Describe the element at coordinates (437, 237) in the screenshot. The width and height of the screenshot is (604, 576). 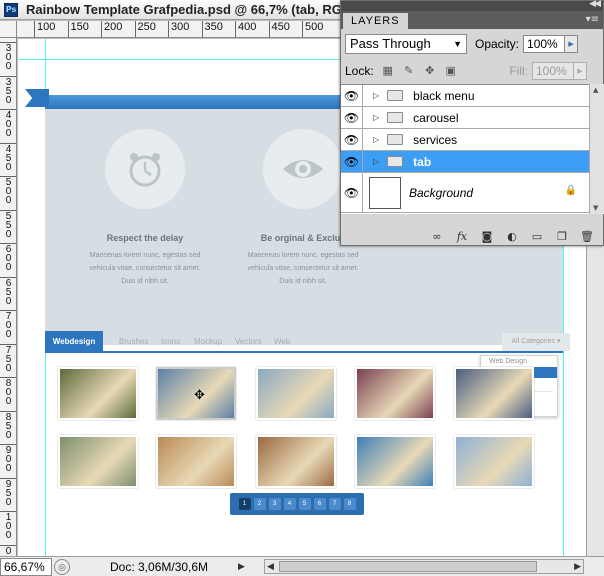
I see `link-icon: ∞` at that location.